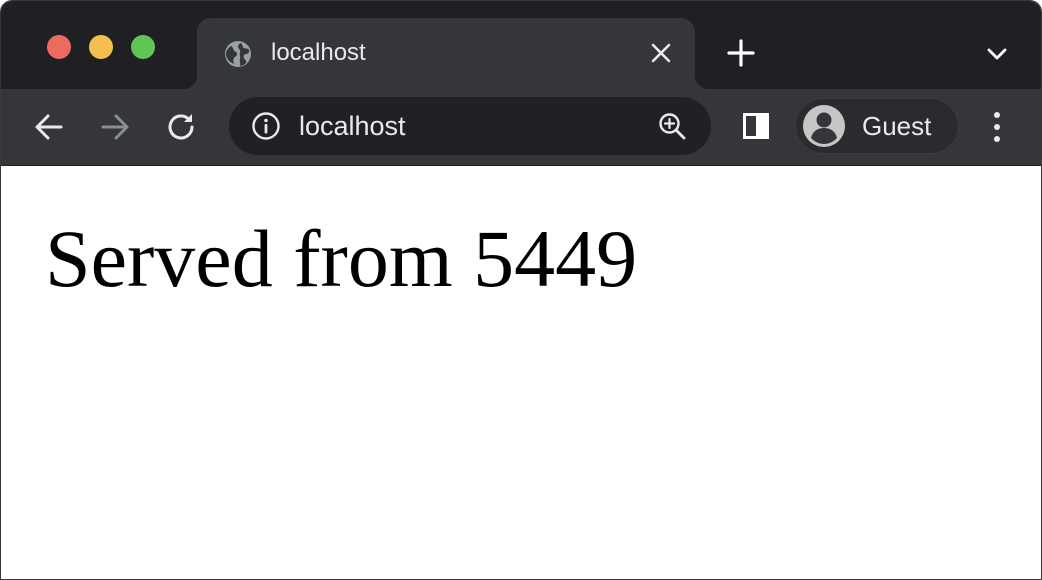 The image size is (1042, 580). I want to click on address-bar: localhost, so click(470, 126).